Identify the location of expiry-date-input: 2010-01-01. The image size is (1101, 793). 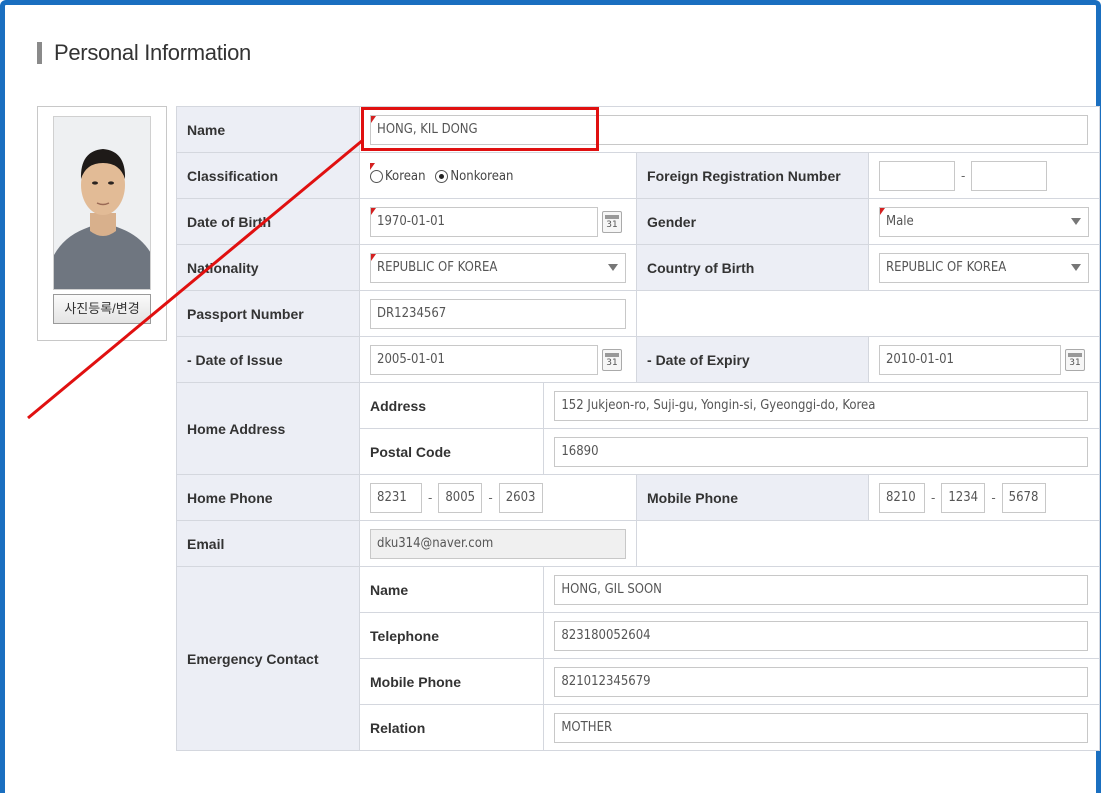
(969, 359).